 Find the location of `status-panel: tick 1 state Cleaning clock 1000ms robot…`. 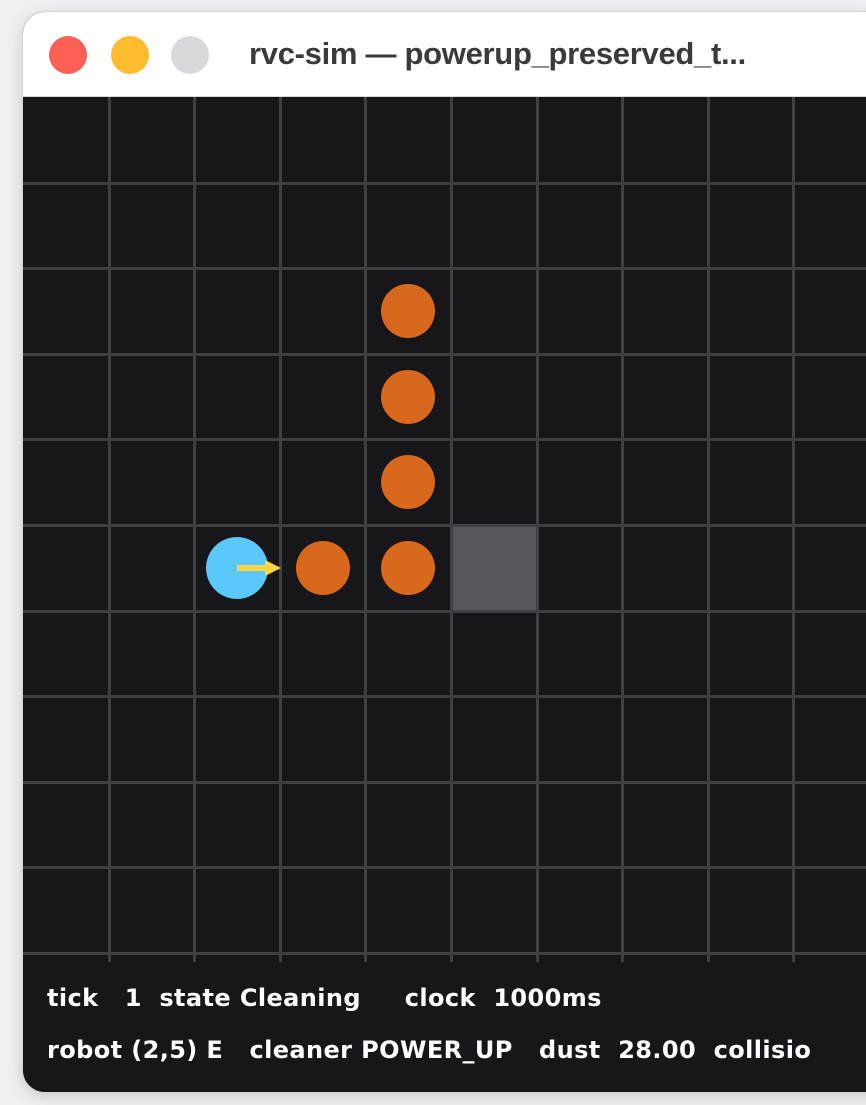

status-panel: tick 1 state Cleaning clock 1000ms robot… is located at coordinates (444, 1027).